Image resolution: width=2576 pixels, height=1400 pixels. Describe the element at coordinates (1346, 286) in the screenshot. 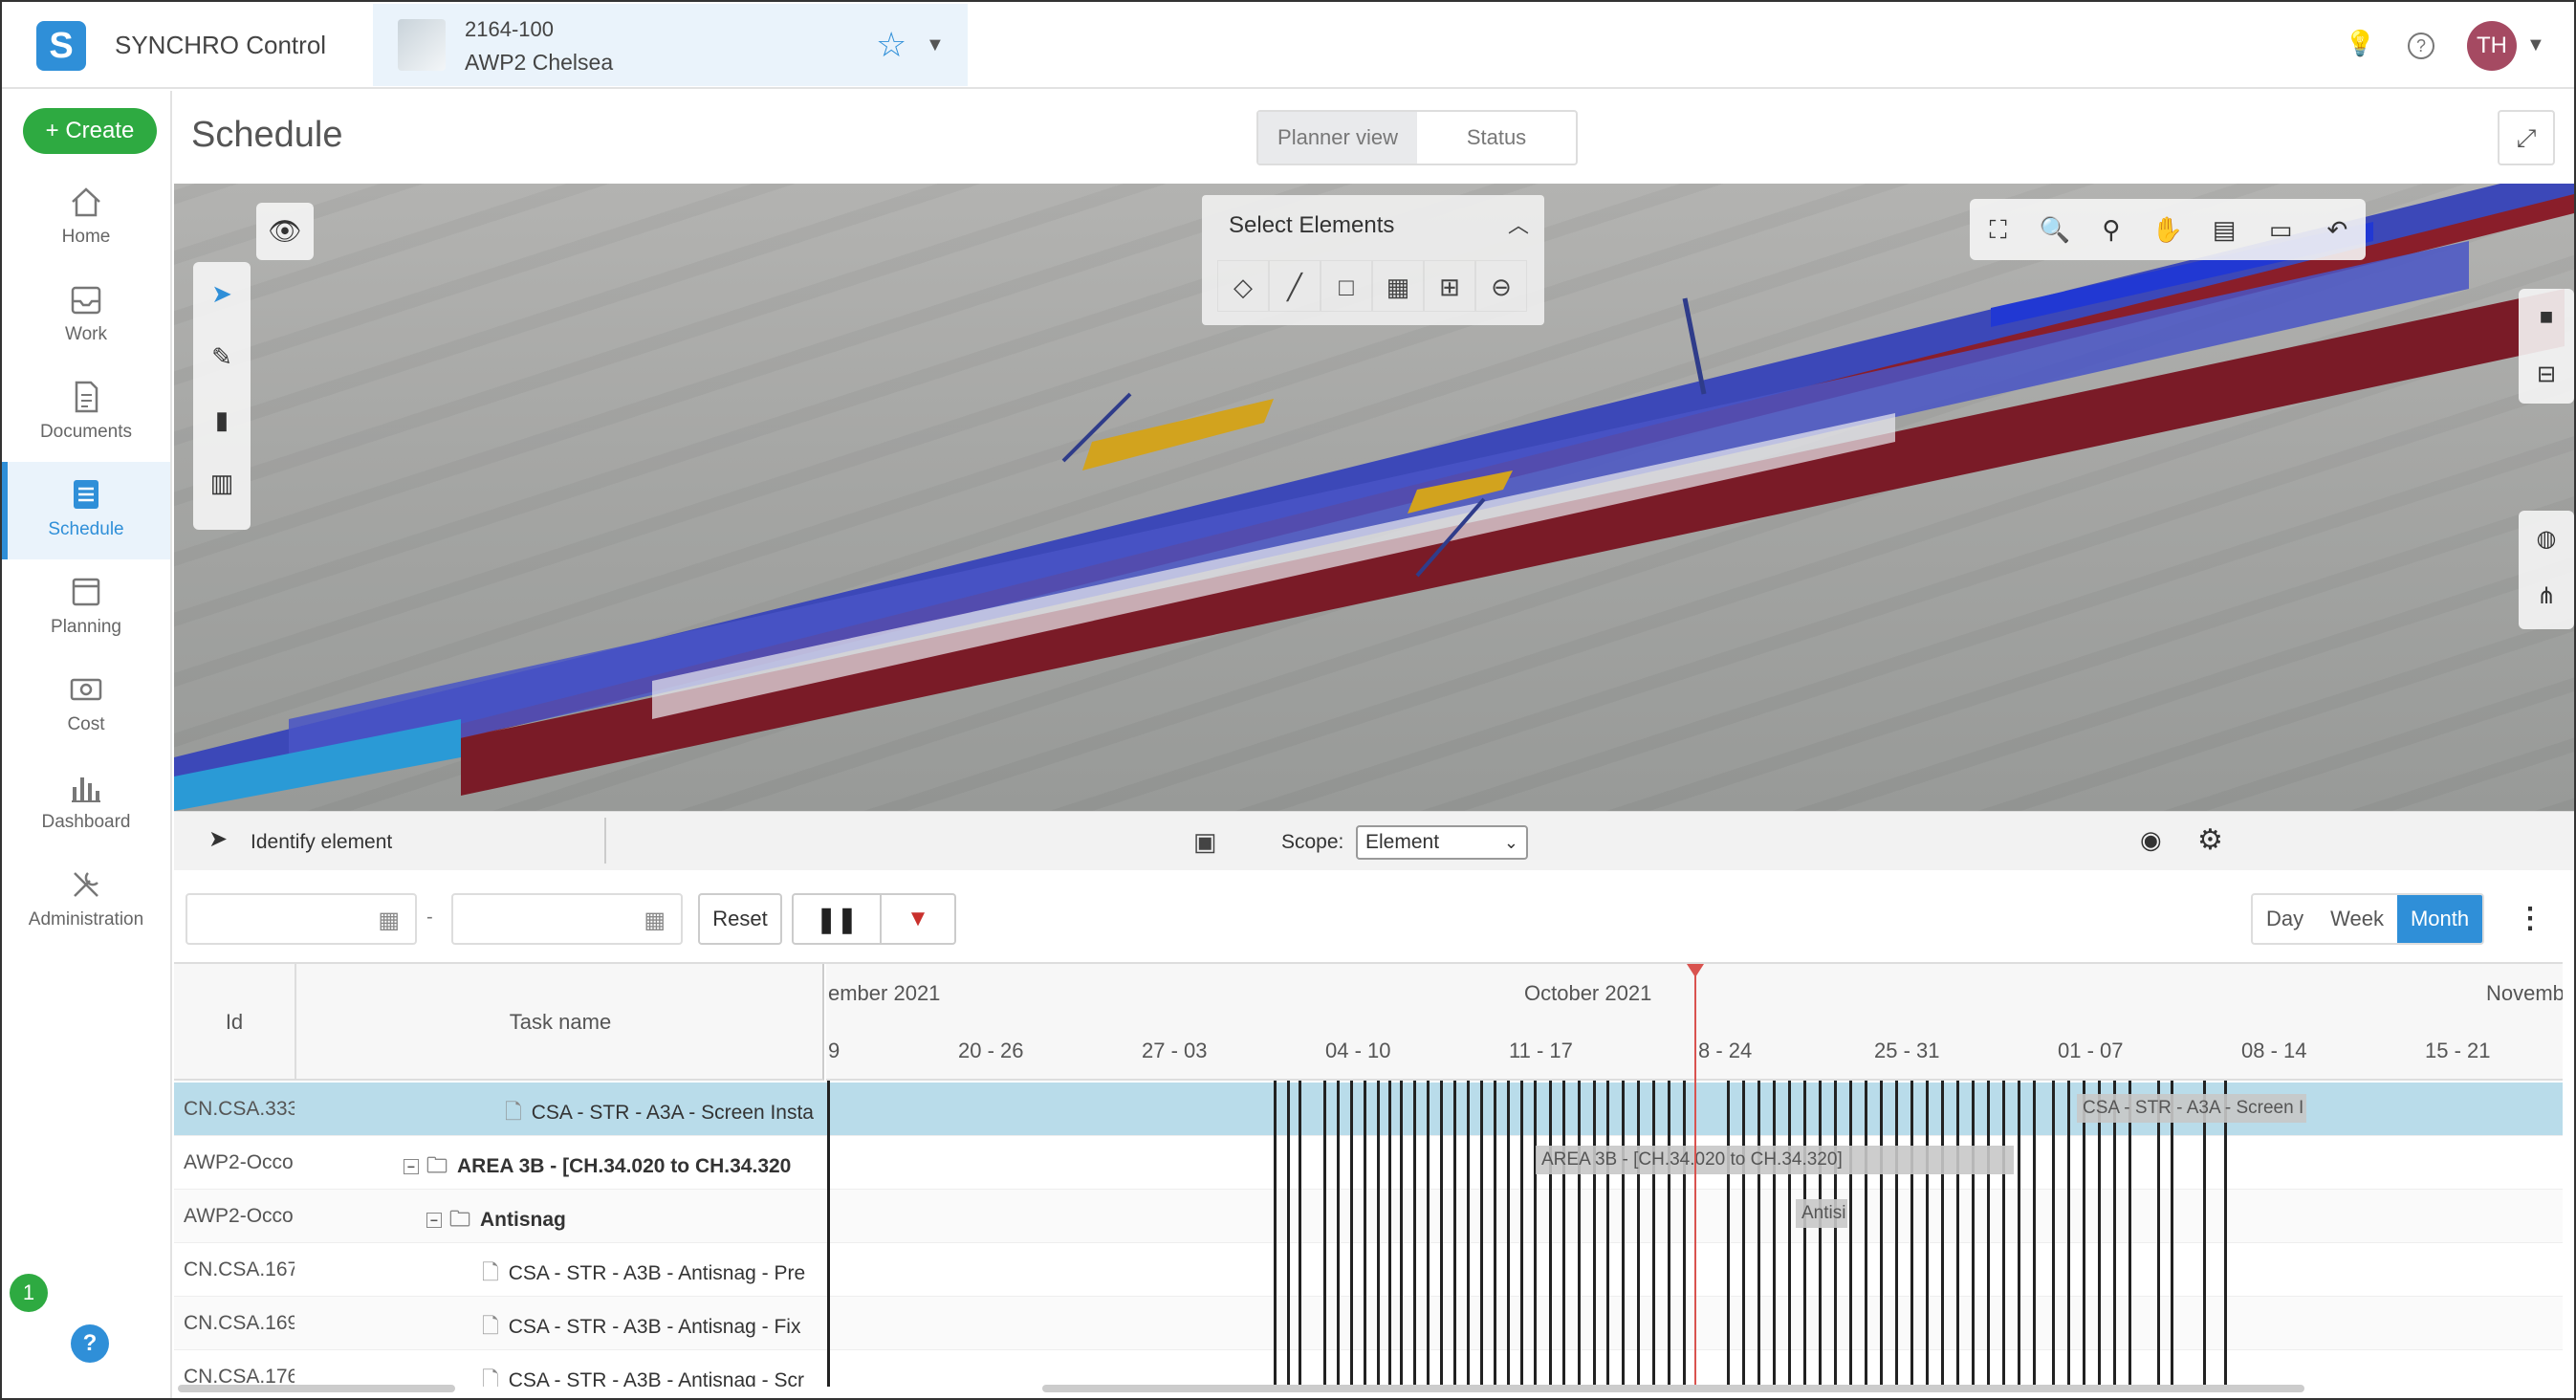

I see `select-box-icon: □` at that location.